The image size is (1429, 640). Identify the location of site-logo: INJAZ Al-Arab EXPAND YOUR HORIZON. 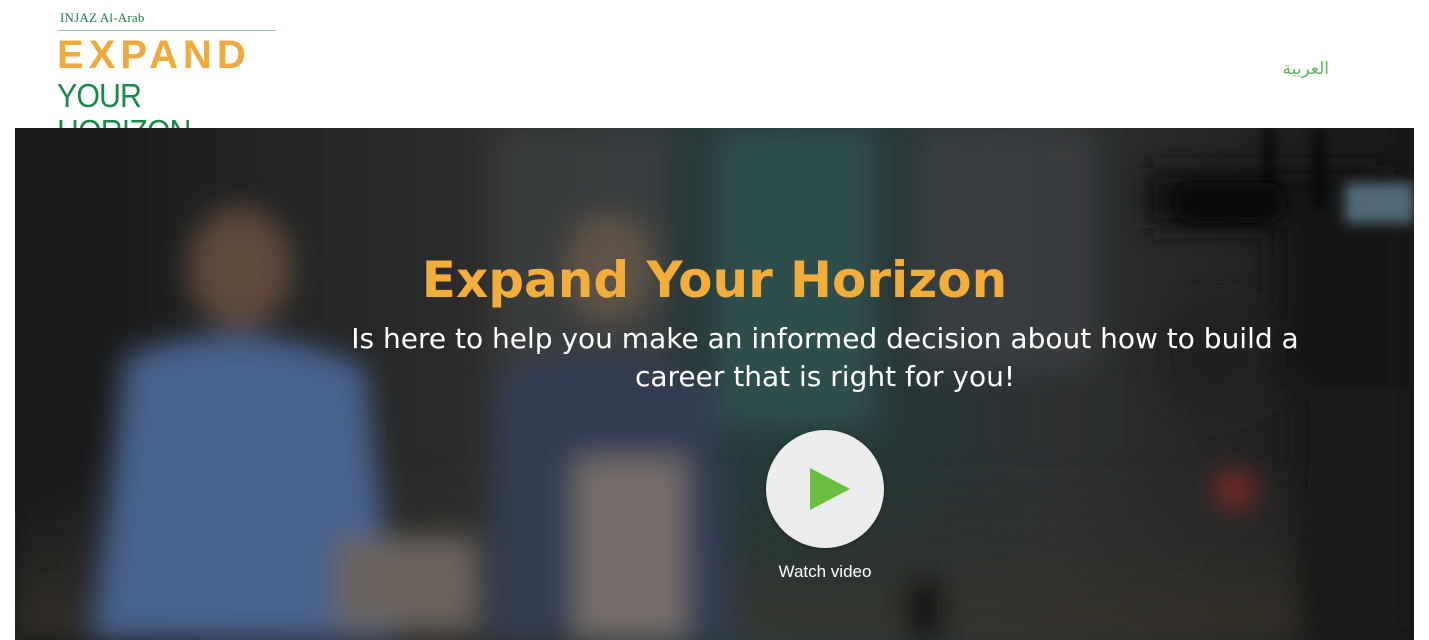
(170, 79).